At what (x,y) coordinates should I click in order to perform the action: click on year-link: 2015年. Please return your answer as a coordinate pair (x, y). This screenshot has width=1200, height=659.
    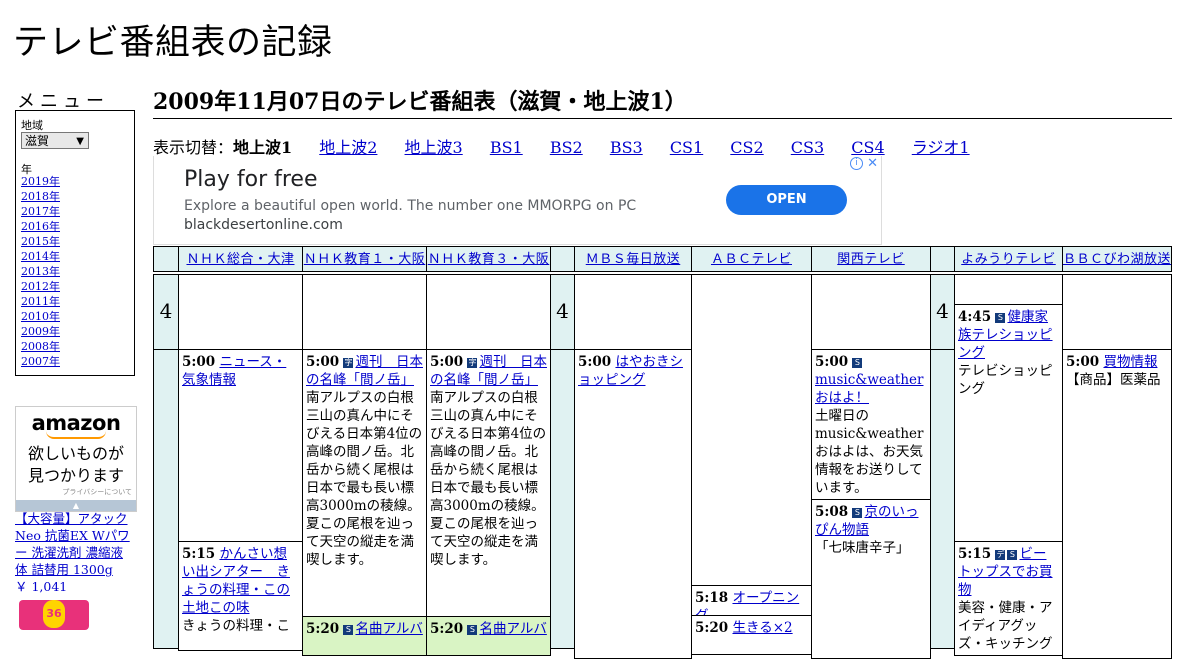
    Looking at the image, I should click on (40, 241).